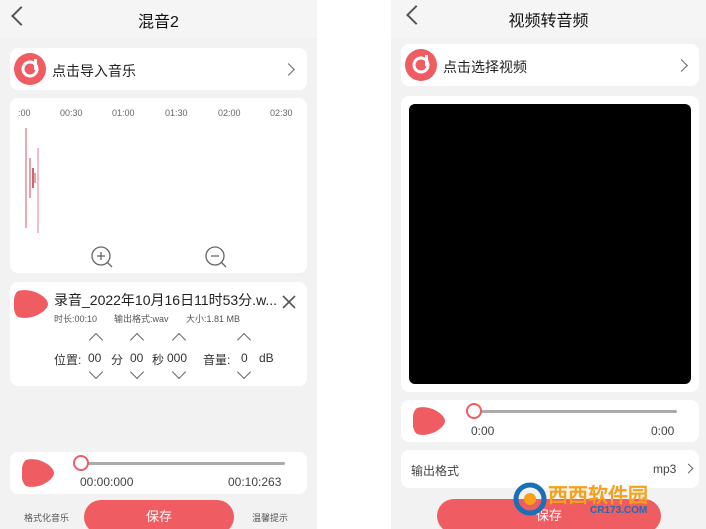 Image resolution: width=706 pixels, height=529 pixels. I want to click on watermark-logo-icon, so click(530, 499).